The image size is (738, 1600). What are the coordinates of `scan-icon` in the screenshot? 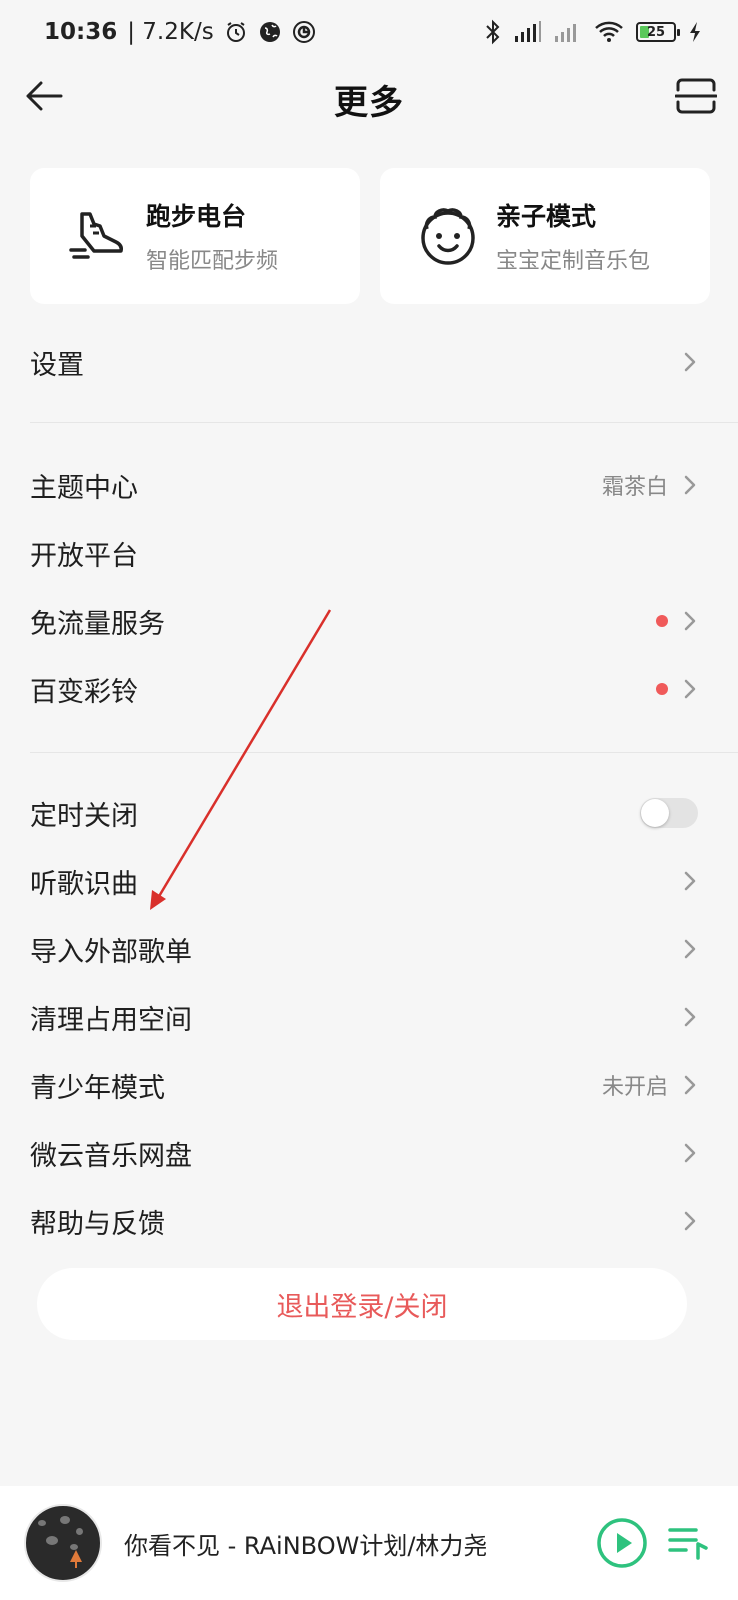 It's located at (696, 96).